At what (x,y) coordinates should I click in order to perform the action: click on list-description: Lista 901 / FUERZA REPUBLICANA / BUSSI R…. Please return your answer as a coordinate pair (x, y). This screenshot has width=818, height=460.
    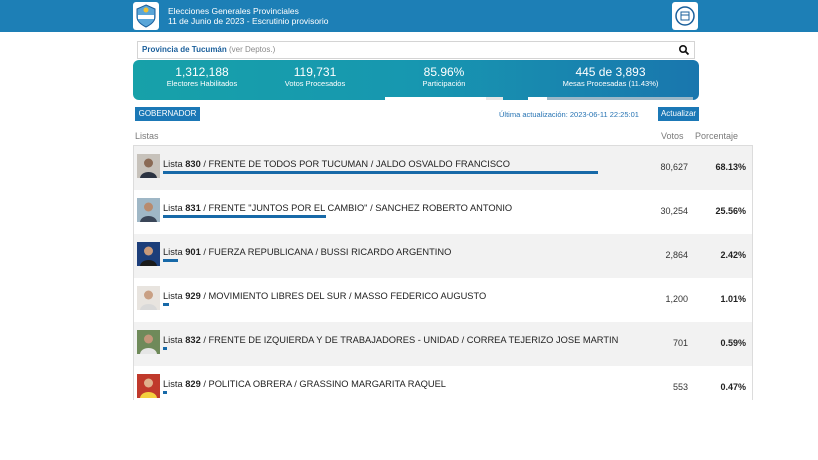
    Looking at the image, I should click on (307, 252).